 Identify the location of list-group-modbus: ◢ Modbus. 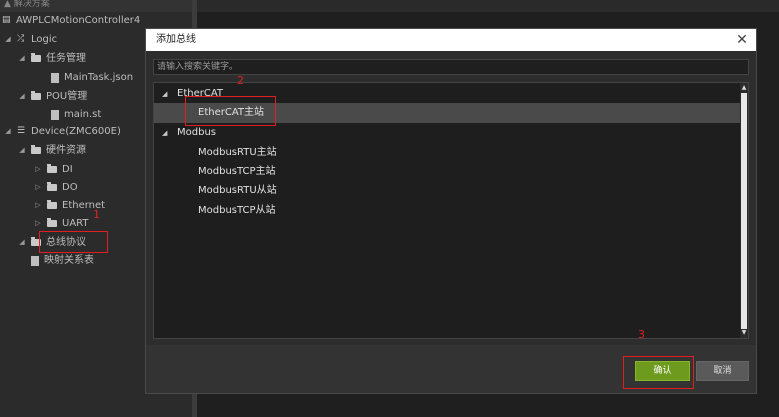
(447, 133).